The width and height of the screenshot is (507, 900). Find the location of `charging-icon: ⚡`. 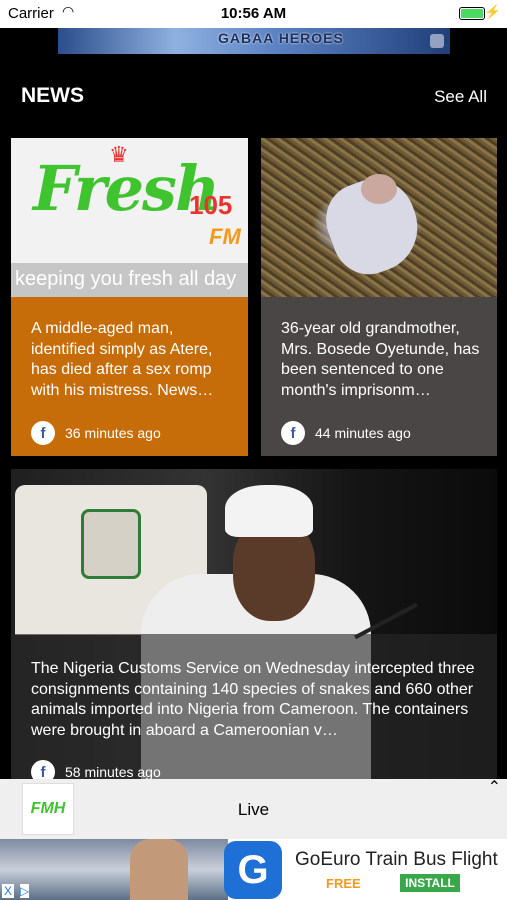

charging-icon: ⚡ is located at coordinates (492, 11).